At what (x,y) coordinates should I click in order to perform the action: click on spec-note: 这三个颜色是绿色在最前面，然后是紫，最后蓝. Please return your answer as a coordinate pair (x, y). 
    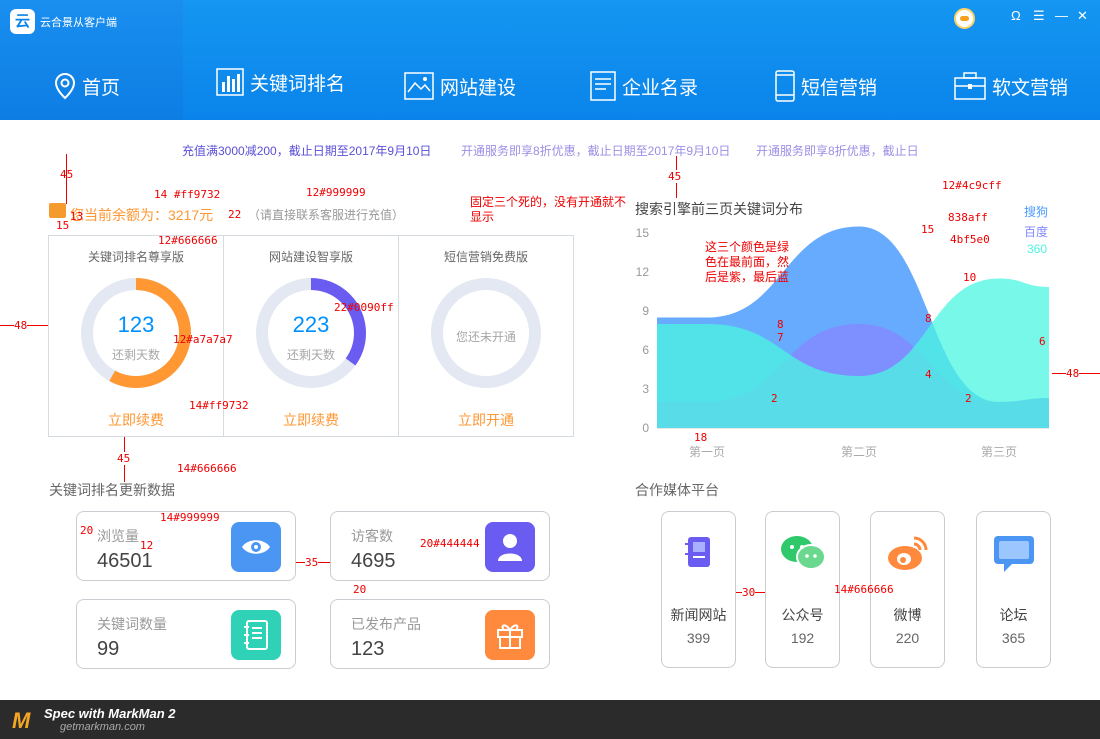
    Looking at the image, I should click on (747, 262).